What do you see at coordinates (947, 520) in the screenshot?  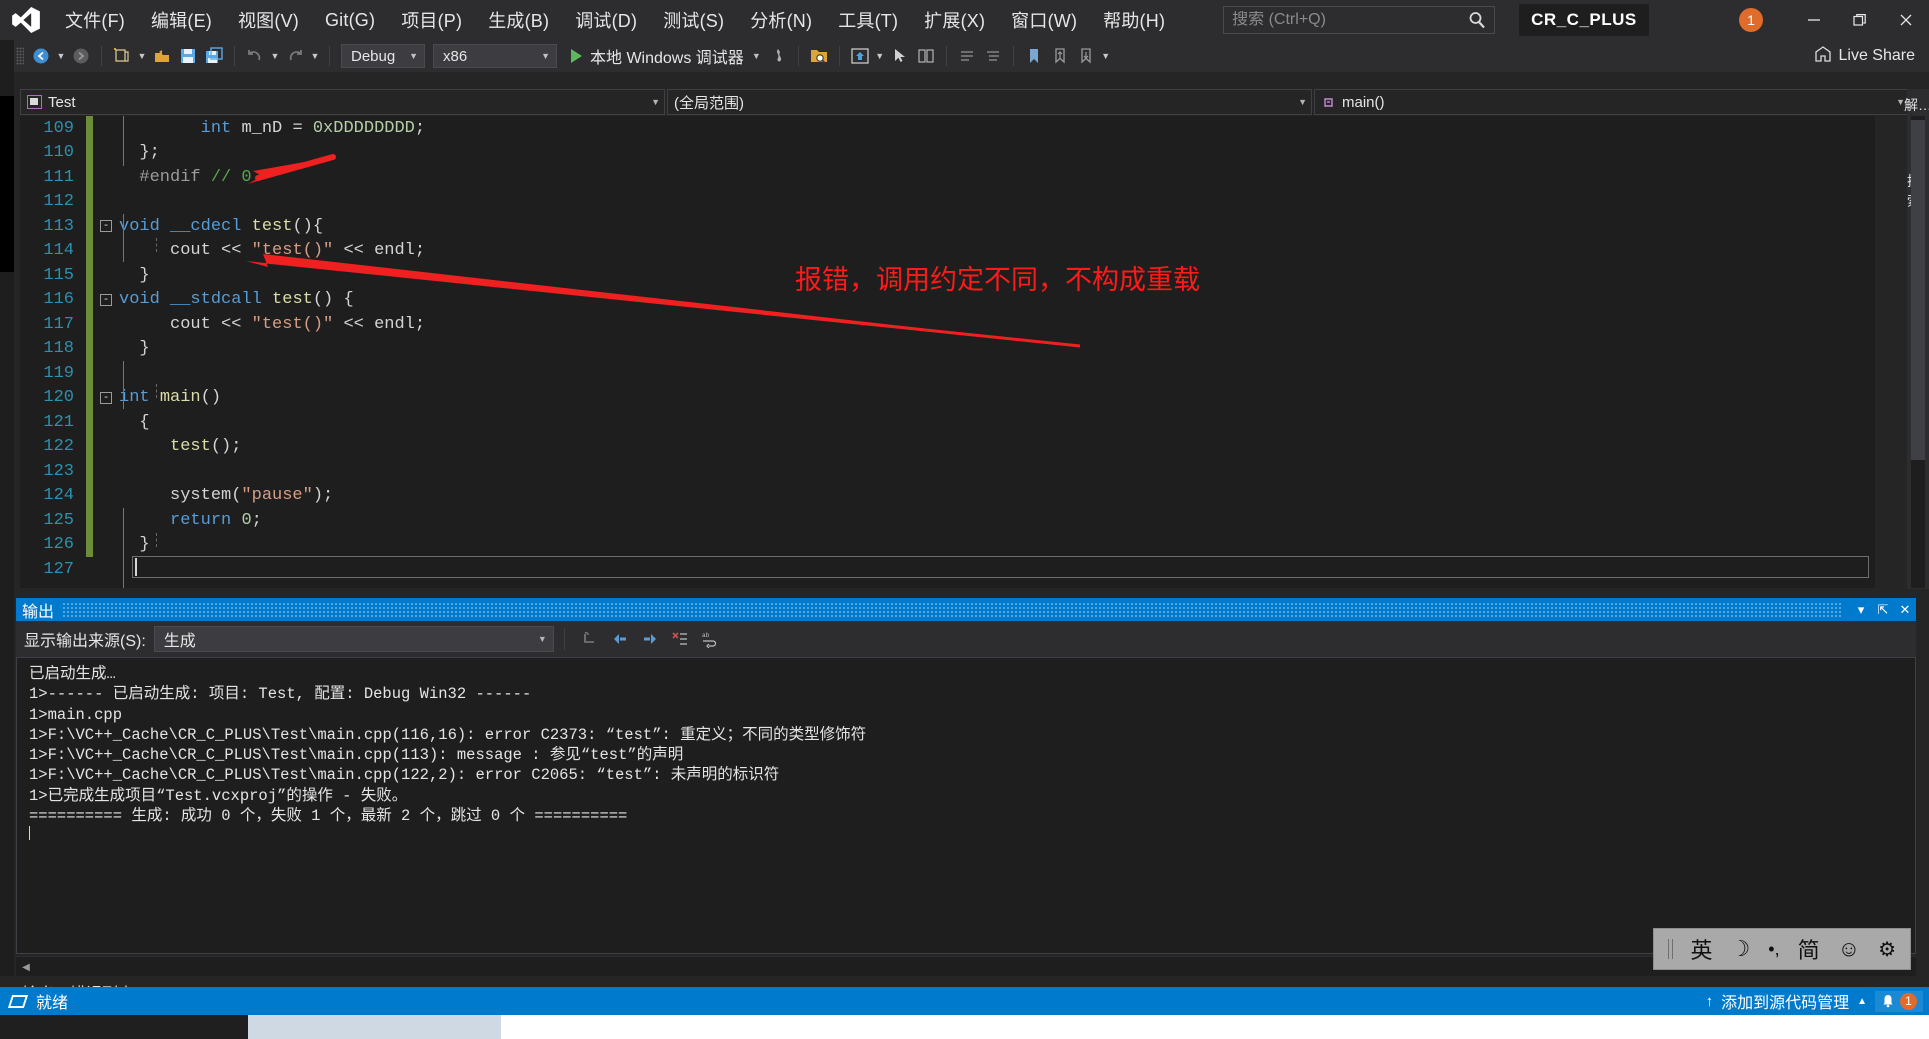 I see `code-line: 125 return 0;` at bounding box center [947, 520].